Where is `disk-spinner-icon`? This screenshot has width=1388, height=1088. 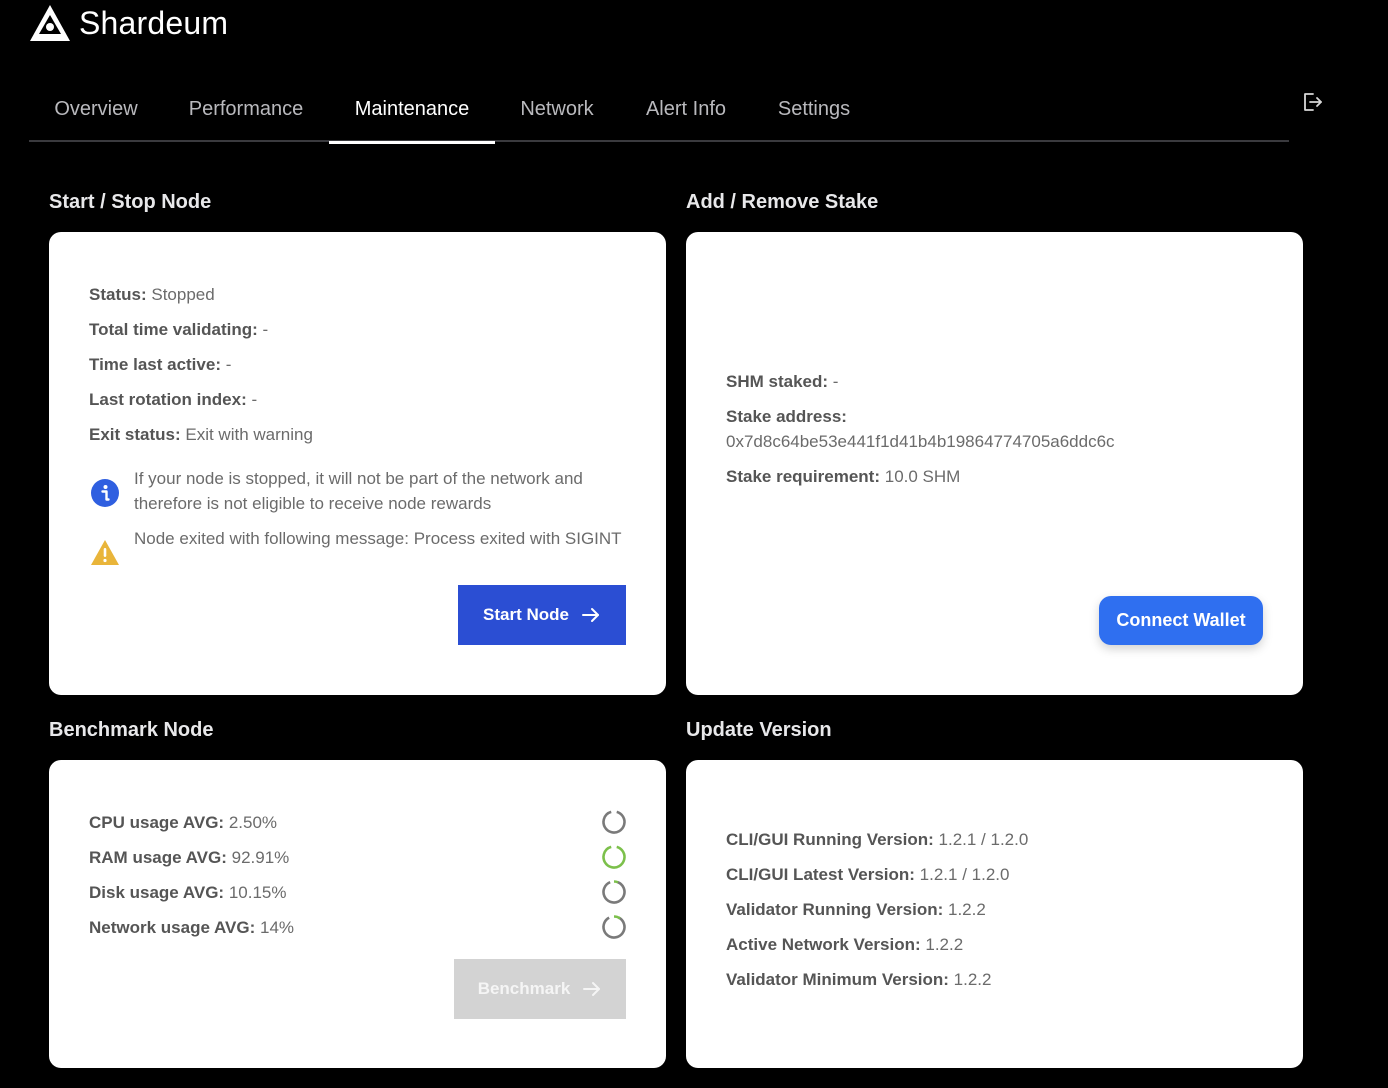 disk-spinner-icon is located at coordinates (614, 892).